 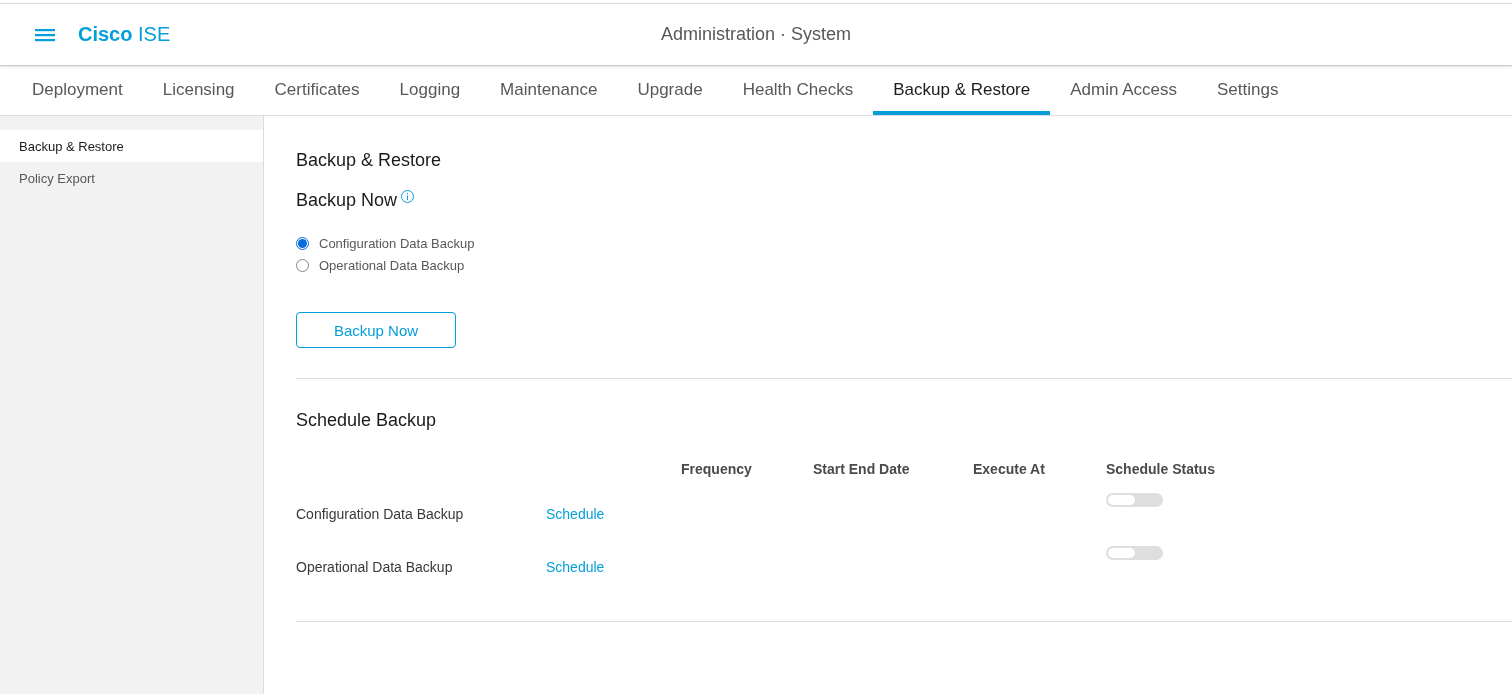 I want to click on column-header: Execute At, so click(x=1009, y=469).